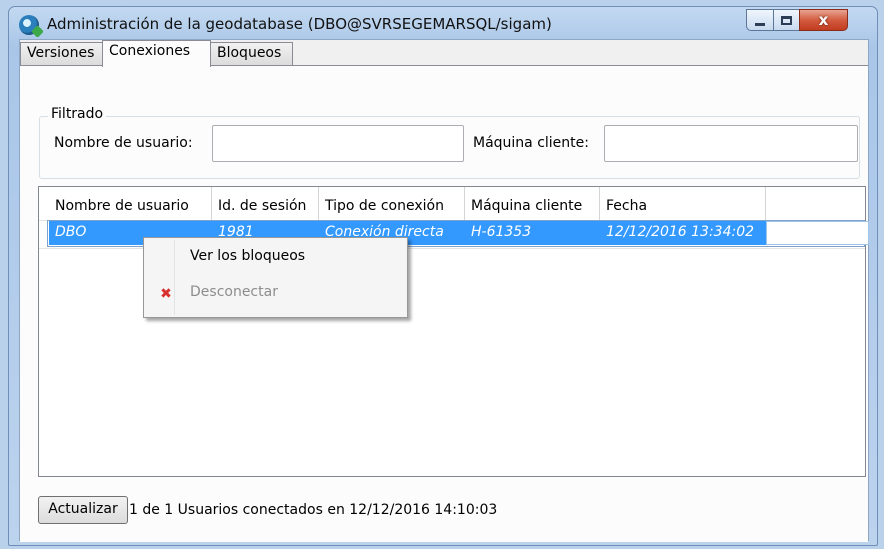 The width and height of the screenshot is (884, 549). I want to click on column-header-connection-type: Tipo de conexión, so click(392, 204).